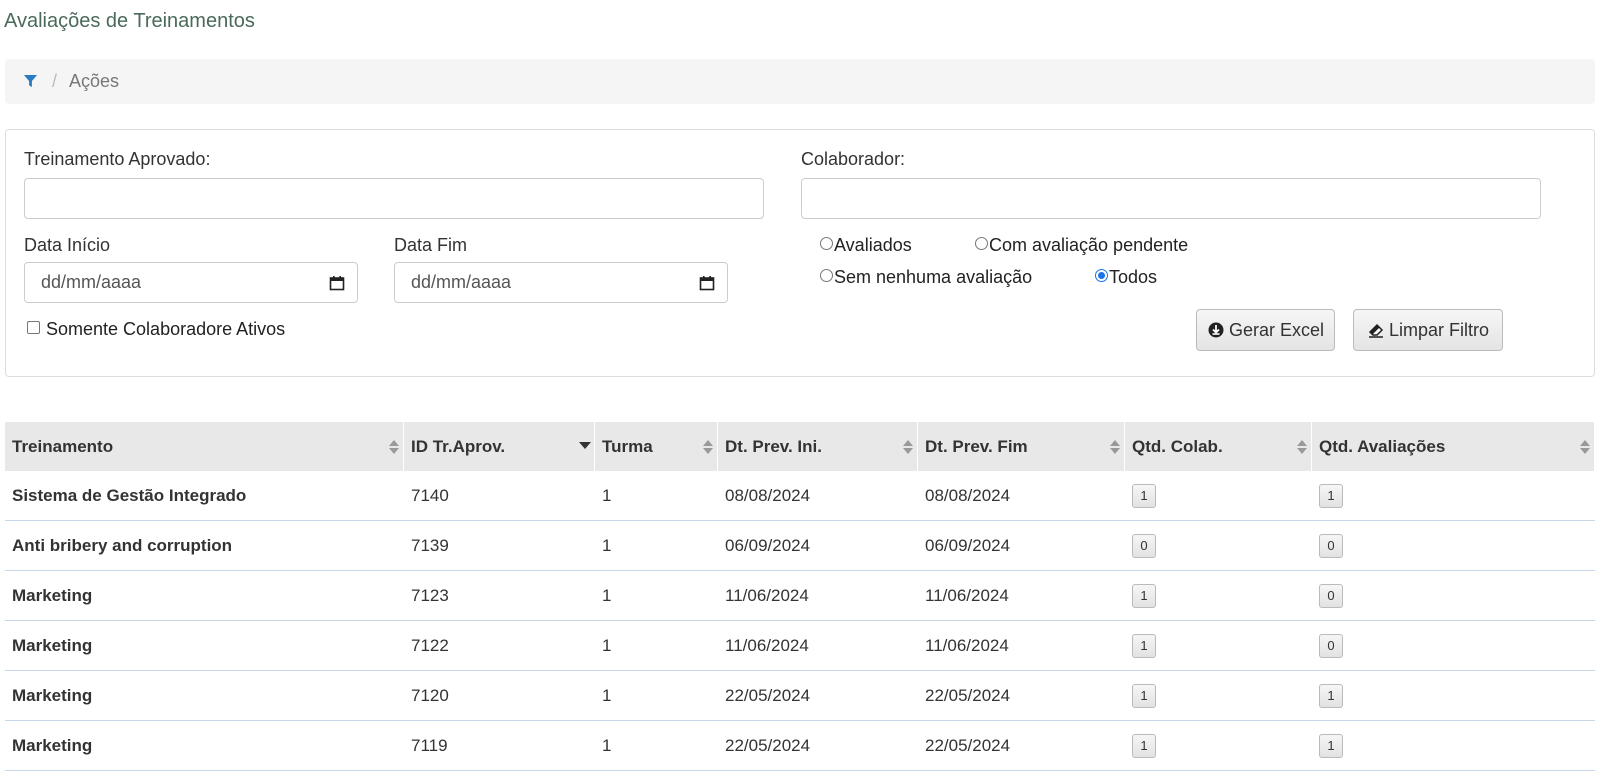 The image size is (1599, 771). Describe the element at coordinates (458, 446) in the screenshot. I see `column-header-label: ID Tr.Aprov.` at that location.